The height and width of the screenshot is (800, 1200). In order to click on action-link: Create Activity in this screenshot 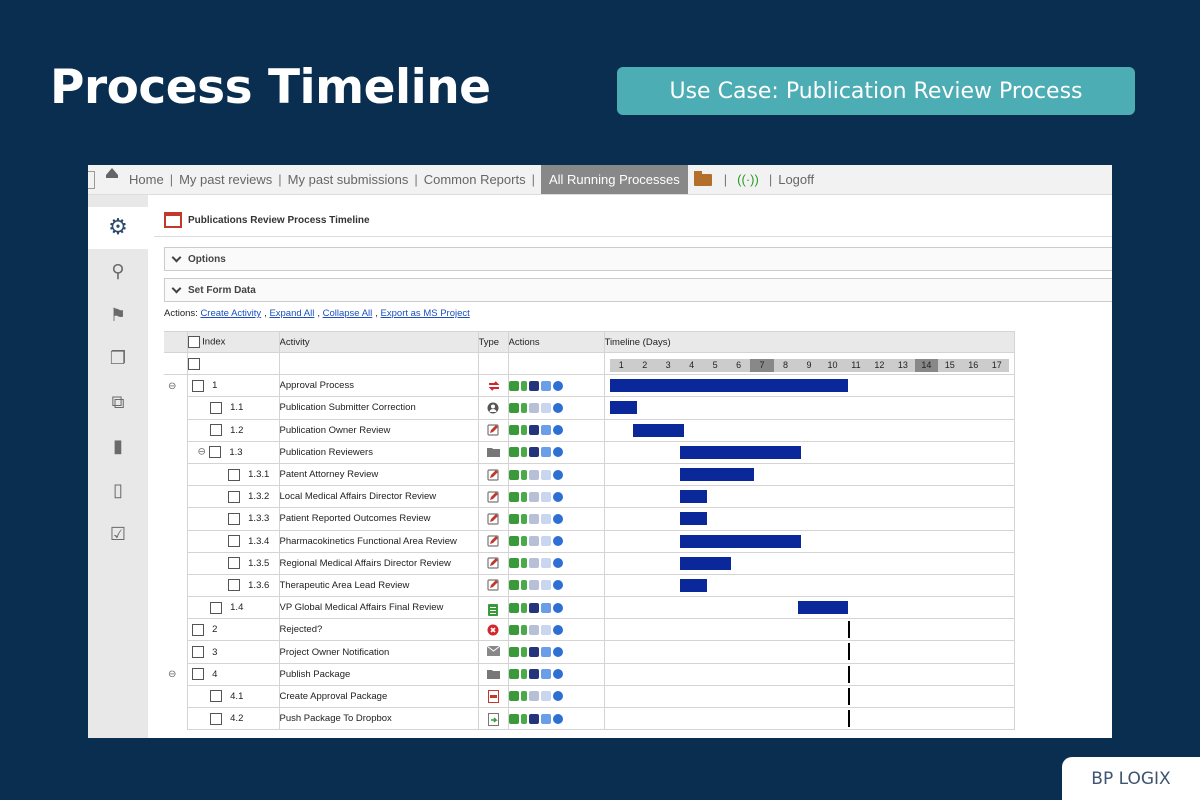, I will do `click(230, 313)`.